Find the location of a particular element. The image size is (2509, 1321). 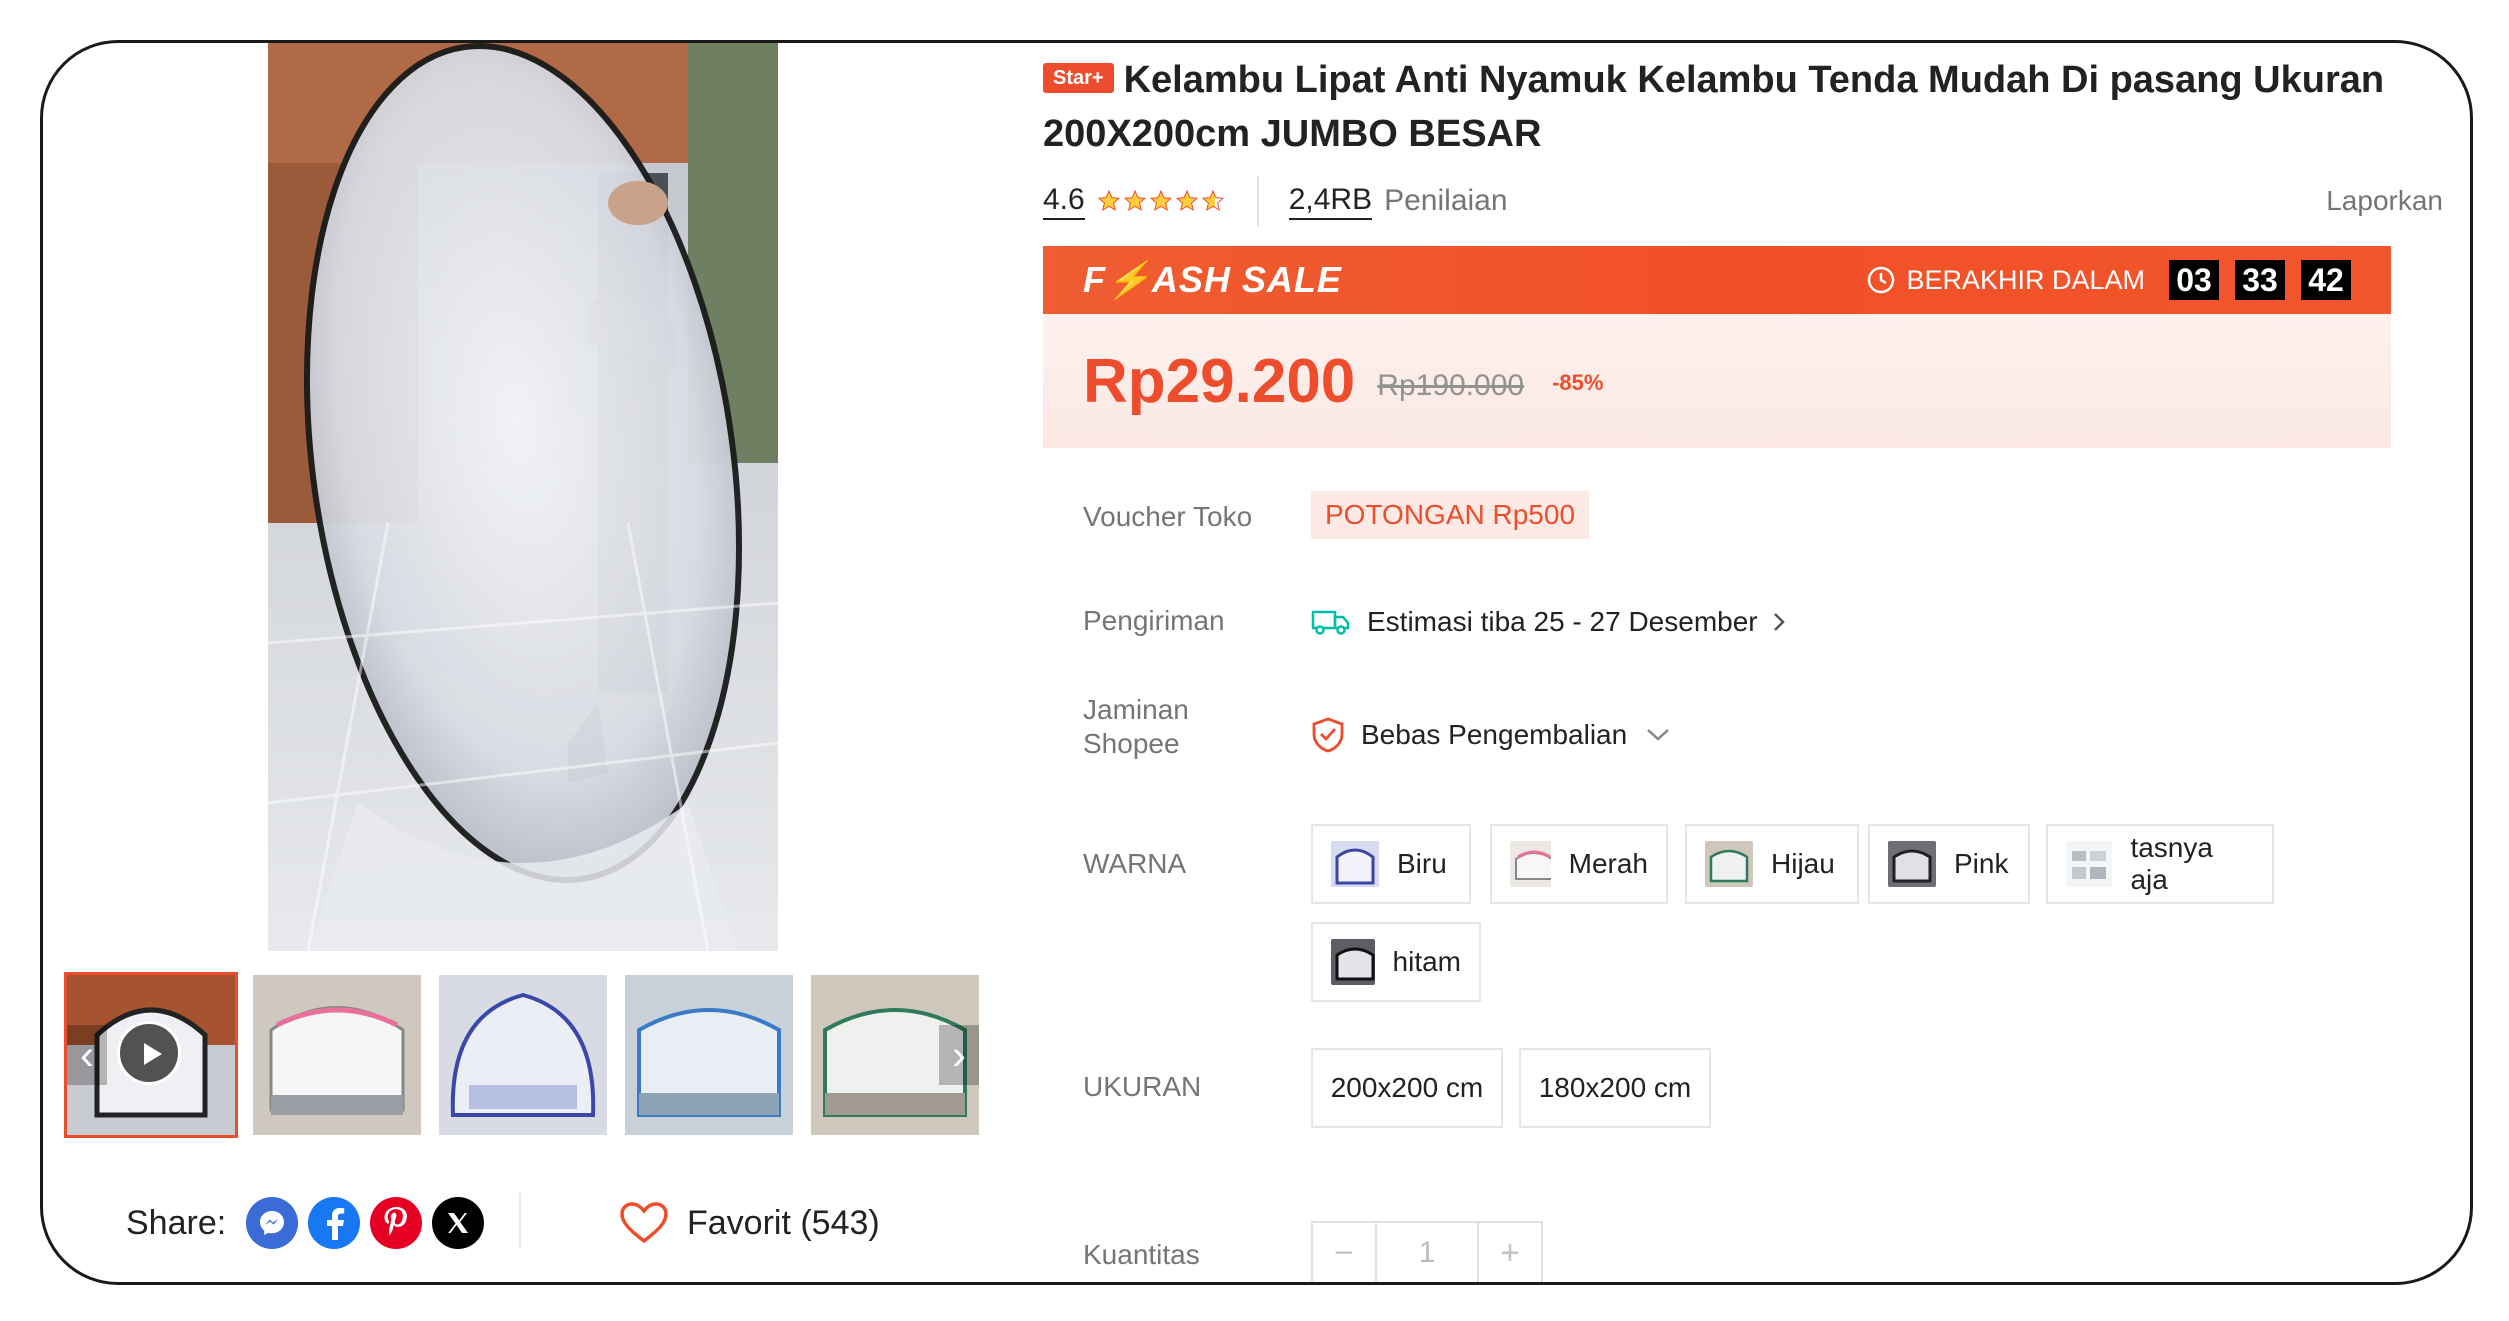

favorite-button: Favorit (543) is located at coordinates (749, 1223).